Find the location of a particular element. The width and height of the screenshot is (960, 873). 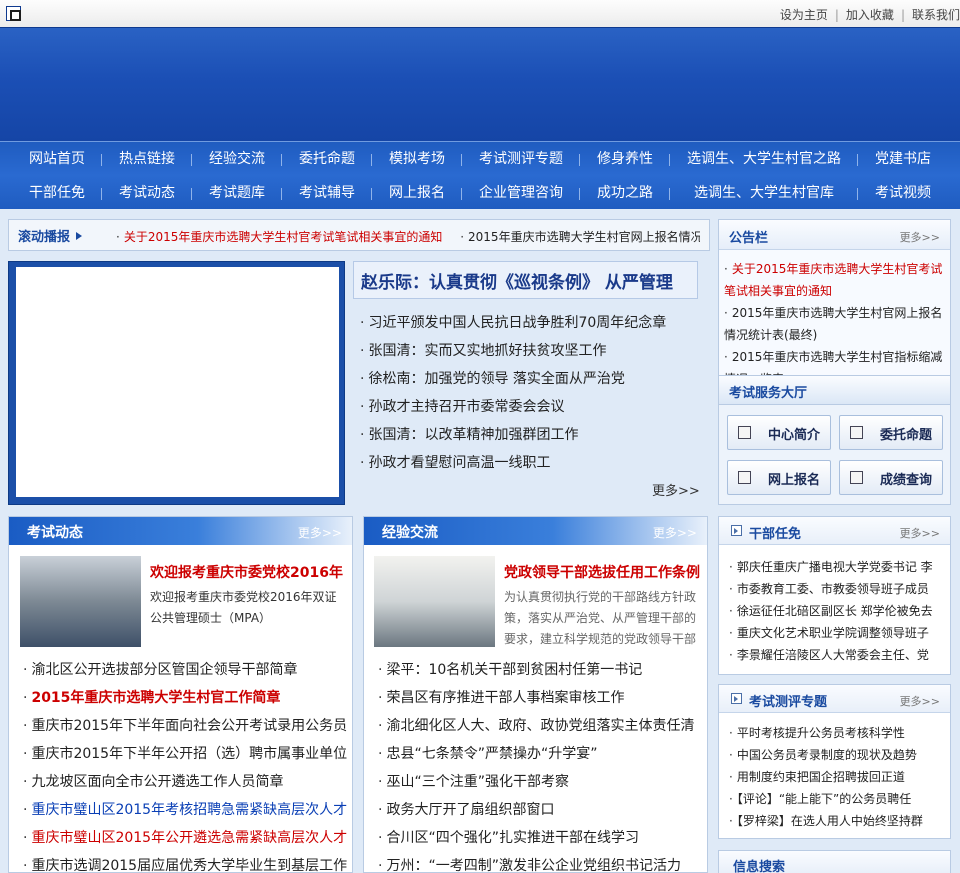

list-item: · 平时考核提升公务员考核科学性 is located at coordinates (838, 733).